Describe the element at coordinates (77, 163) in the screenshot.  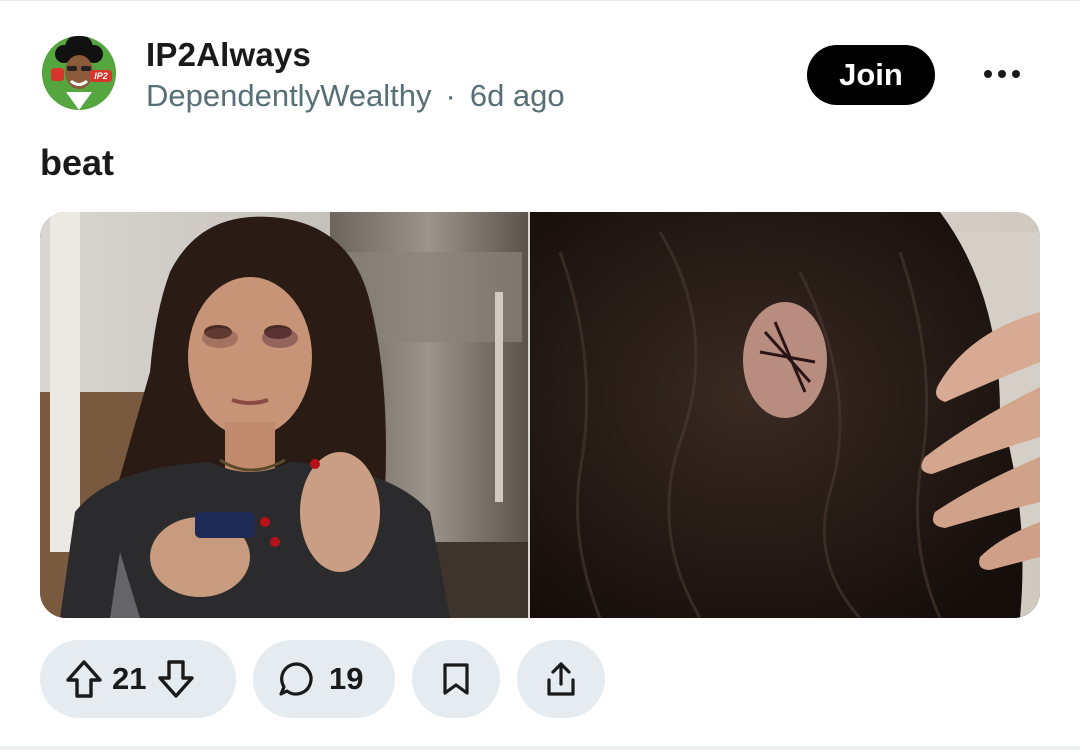
I see `post-title: beat` at that location.